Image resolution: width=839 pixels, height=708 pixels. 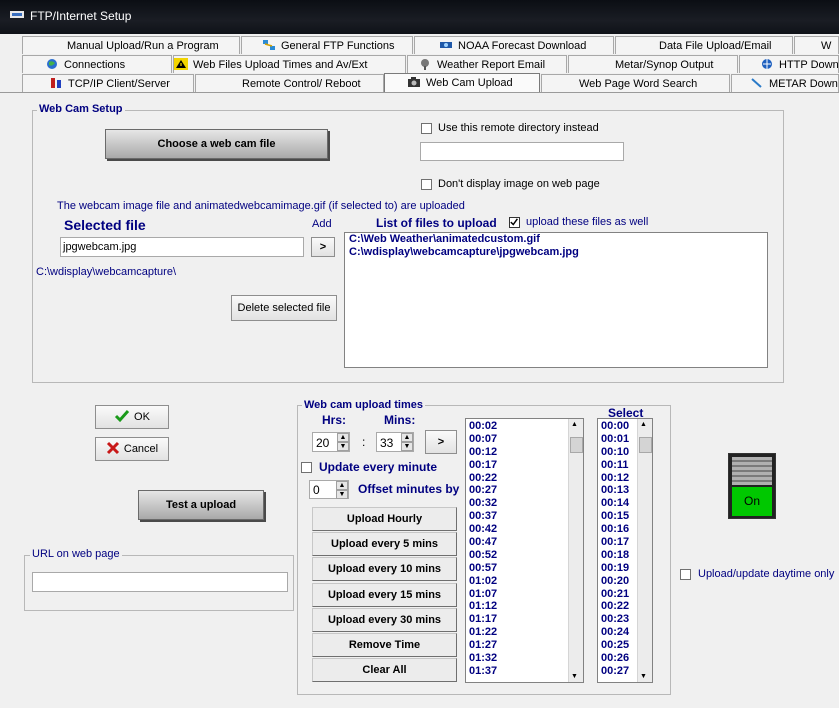 I want to click on list-item: 01:22, so click(x=517, y=632).